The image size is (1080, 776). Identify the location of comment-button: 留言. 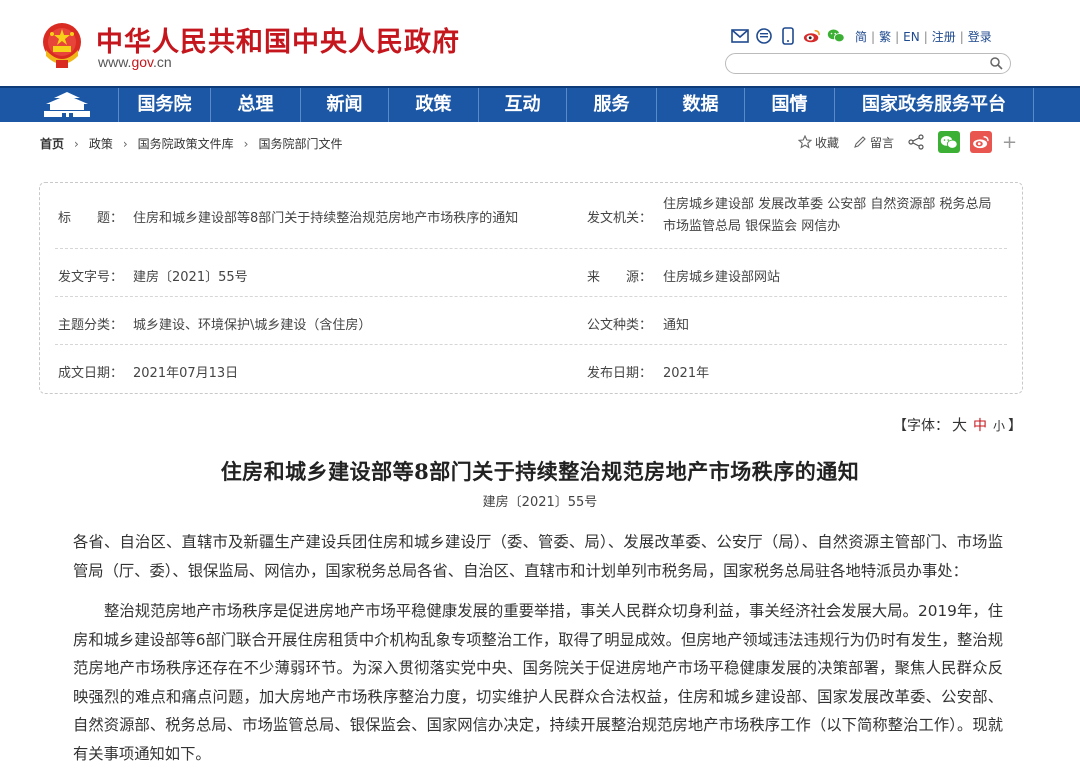
(873, 142).